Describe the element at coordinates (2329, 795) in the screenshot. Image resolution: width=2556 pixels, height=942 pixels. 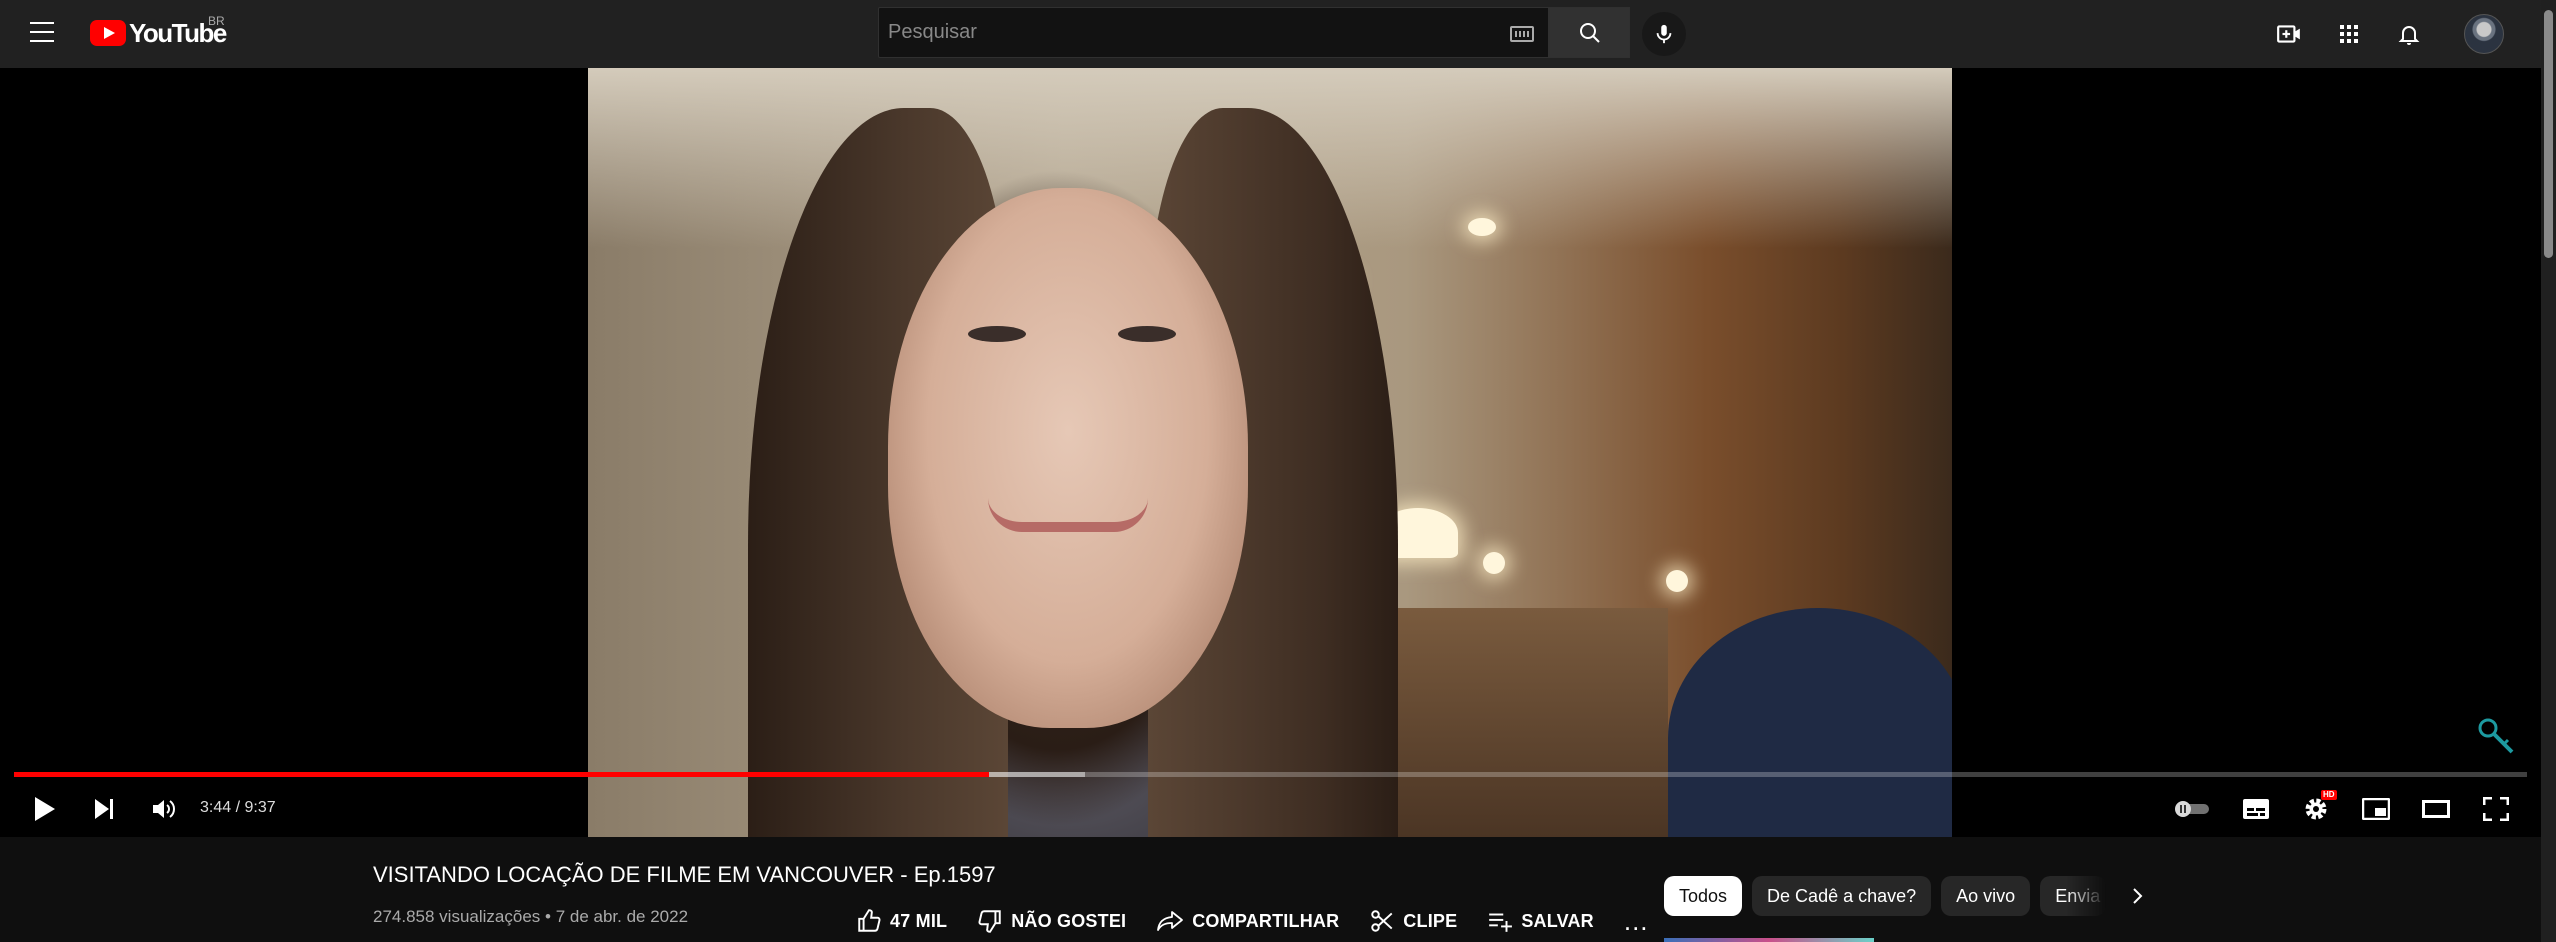
I see `hd-badge: HD` at that location.